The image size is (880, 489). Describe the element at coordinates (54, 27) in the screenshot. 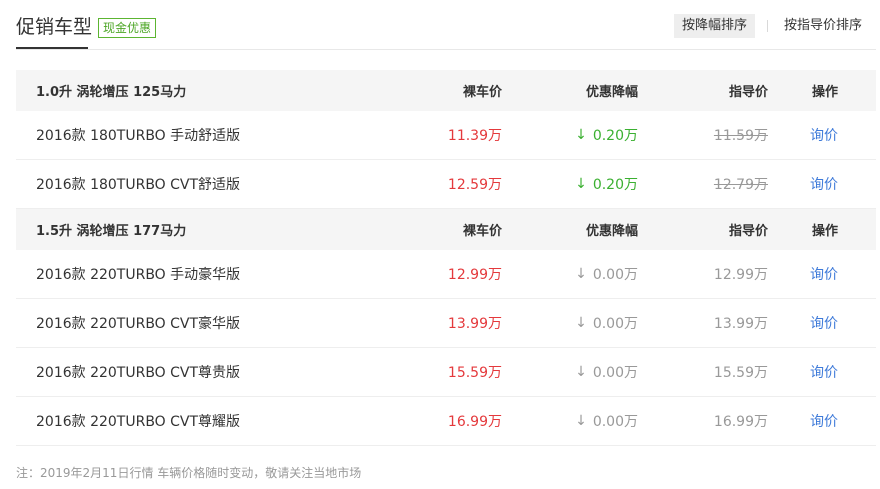

I see `page-title: 促销车型` at that location.